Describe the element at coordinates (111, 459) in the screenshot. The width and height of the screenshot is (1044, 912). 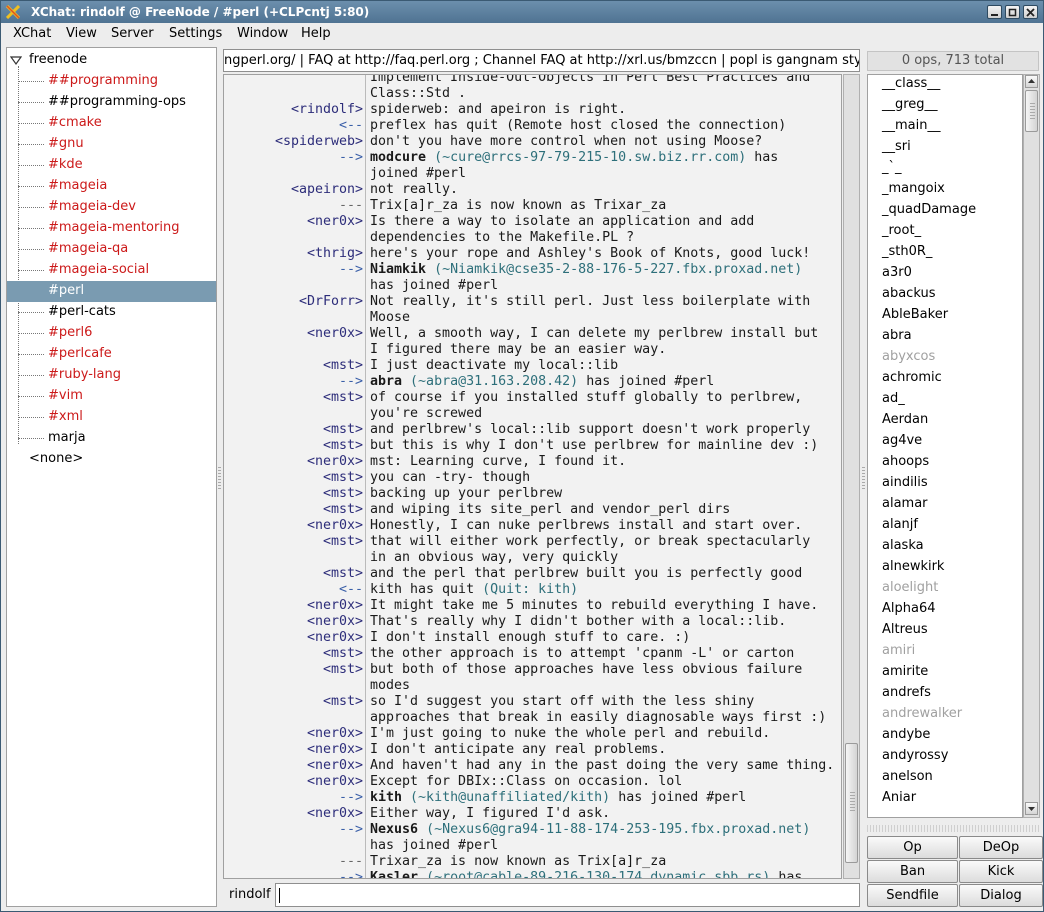
I see `tree-network-none: <none>` at that location.